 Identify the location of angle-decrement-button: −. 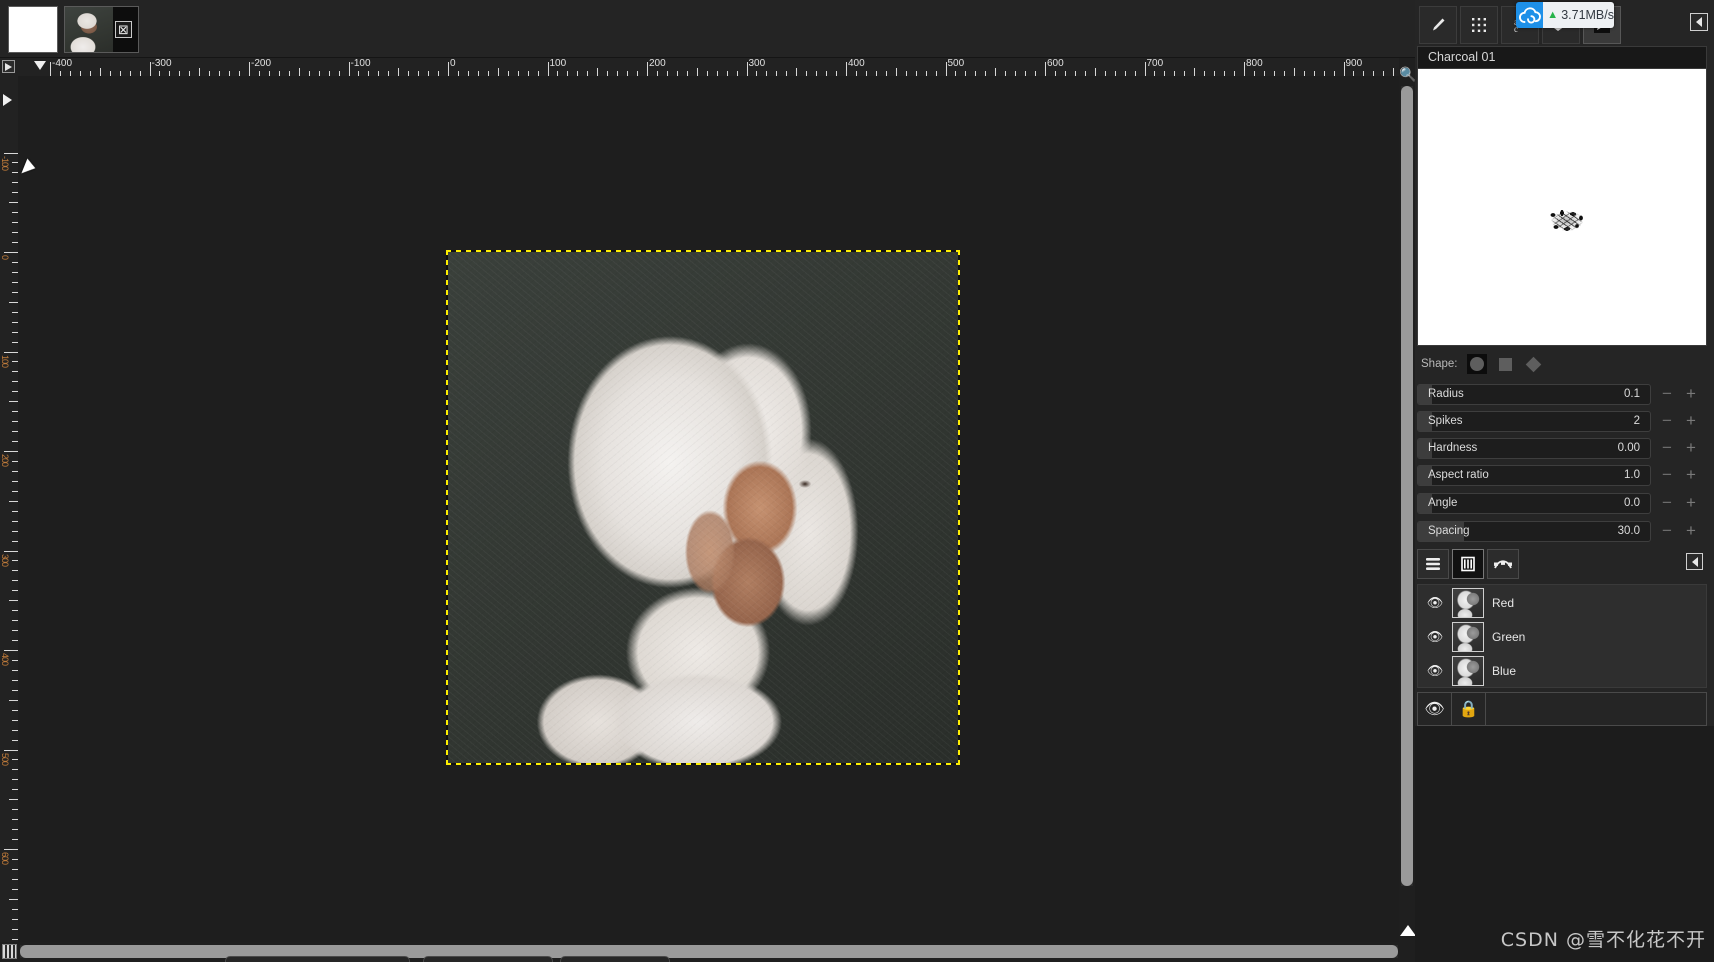
(1667, 503).